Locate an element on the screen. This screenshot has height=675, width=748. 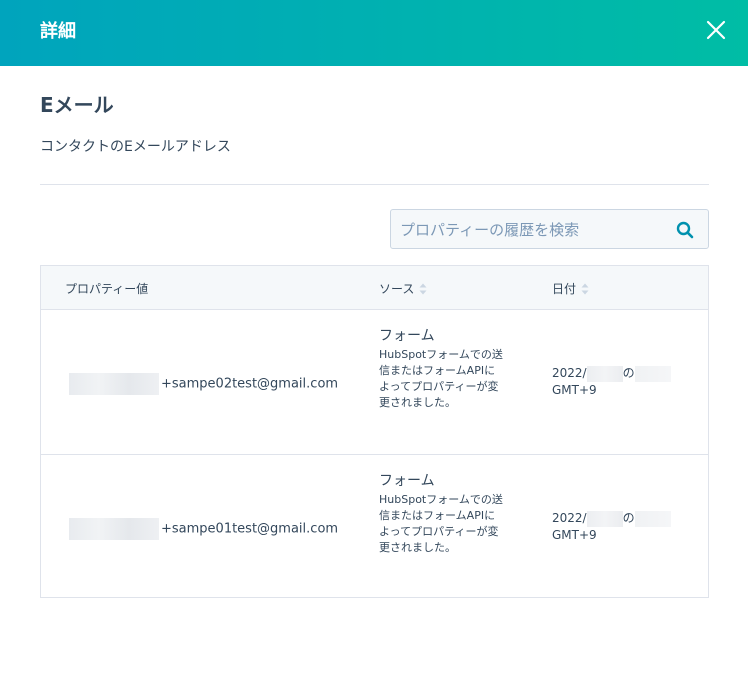
property-description: コンタクトのEメールアドレス is located at coordinates (135, 147).